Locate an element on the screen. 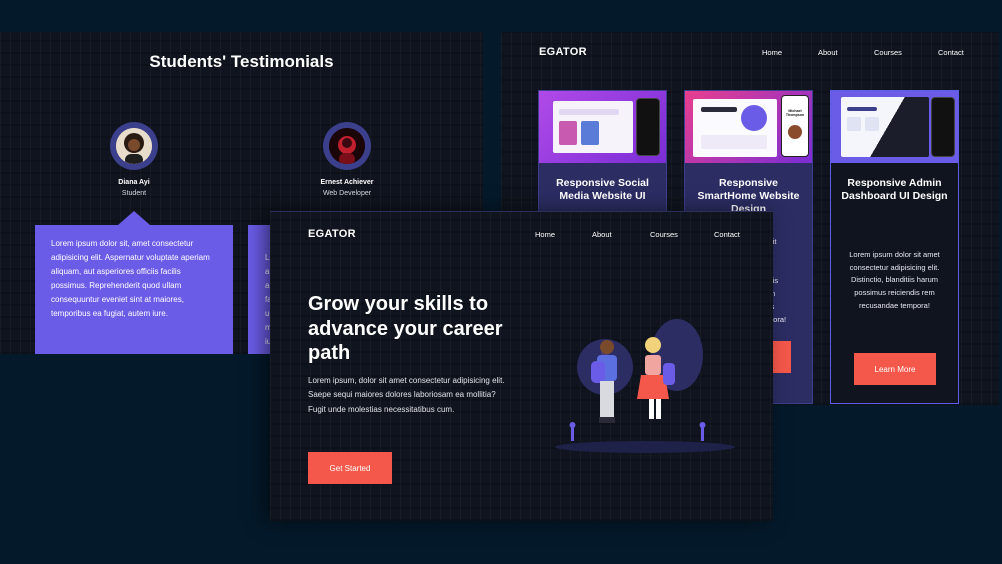  course-thumbnail: Michael Thompson is located at coordinates (748, 127).